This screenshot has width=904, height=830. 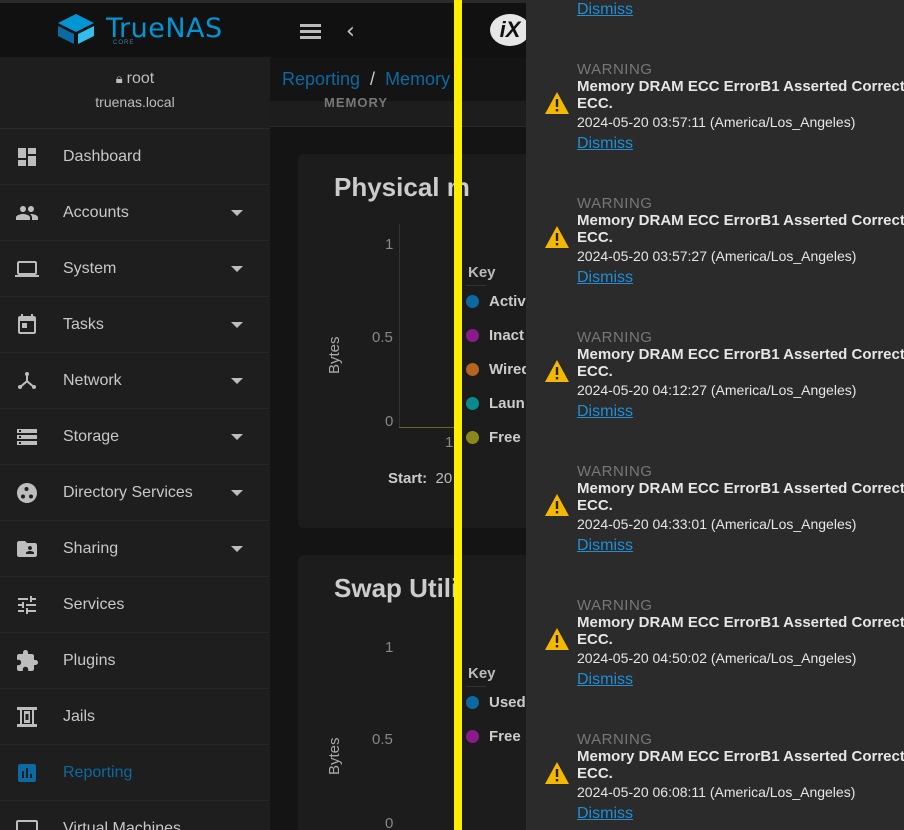 I want to click on sidebar-item-virtual-machines: Virtual Machines, so click(x=135, y=815).